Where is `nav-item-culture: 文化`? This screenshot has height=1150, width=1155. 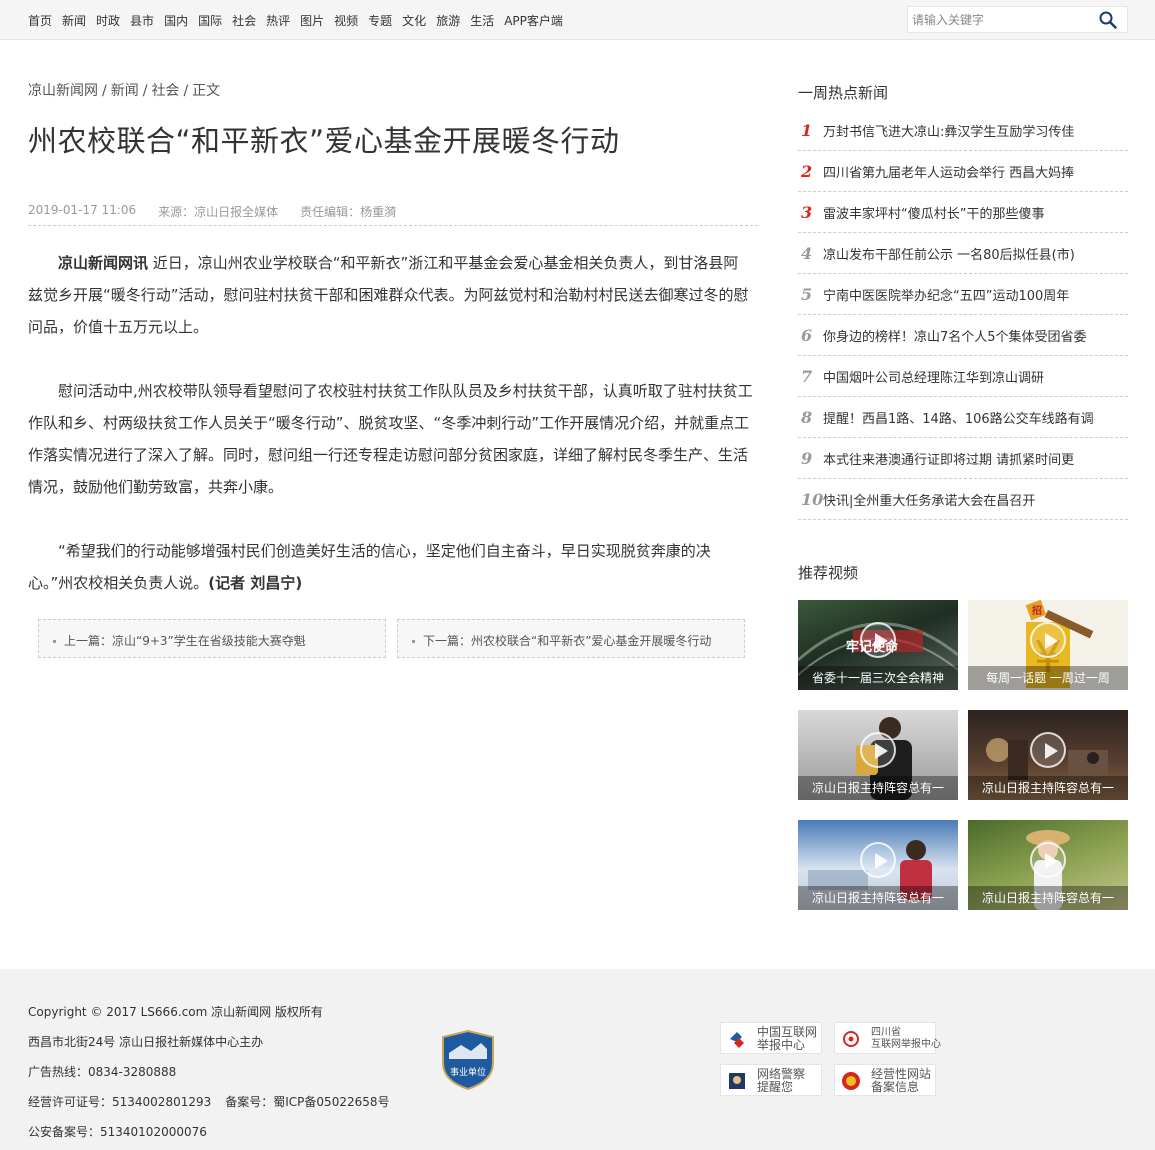 nav-item-culture: 文化 is located at coordinates (414, 20).